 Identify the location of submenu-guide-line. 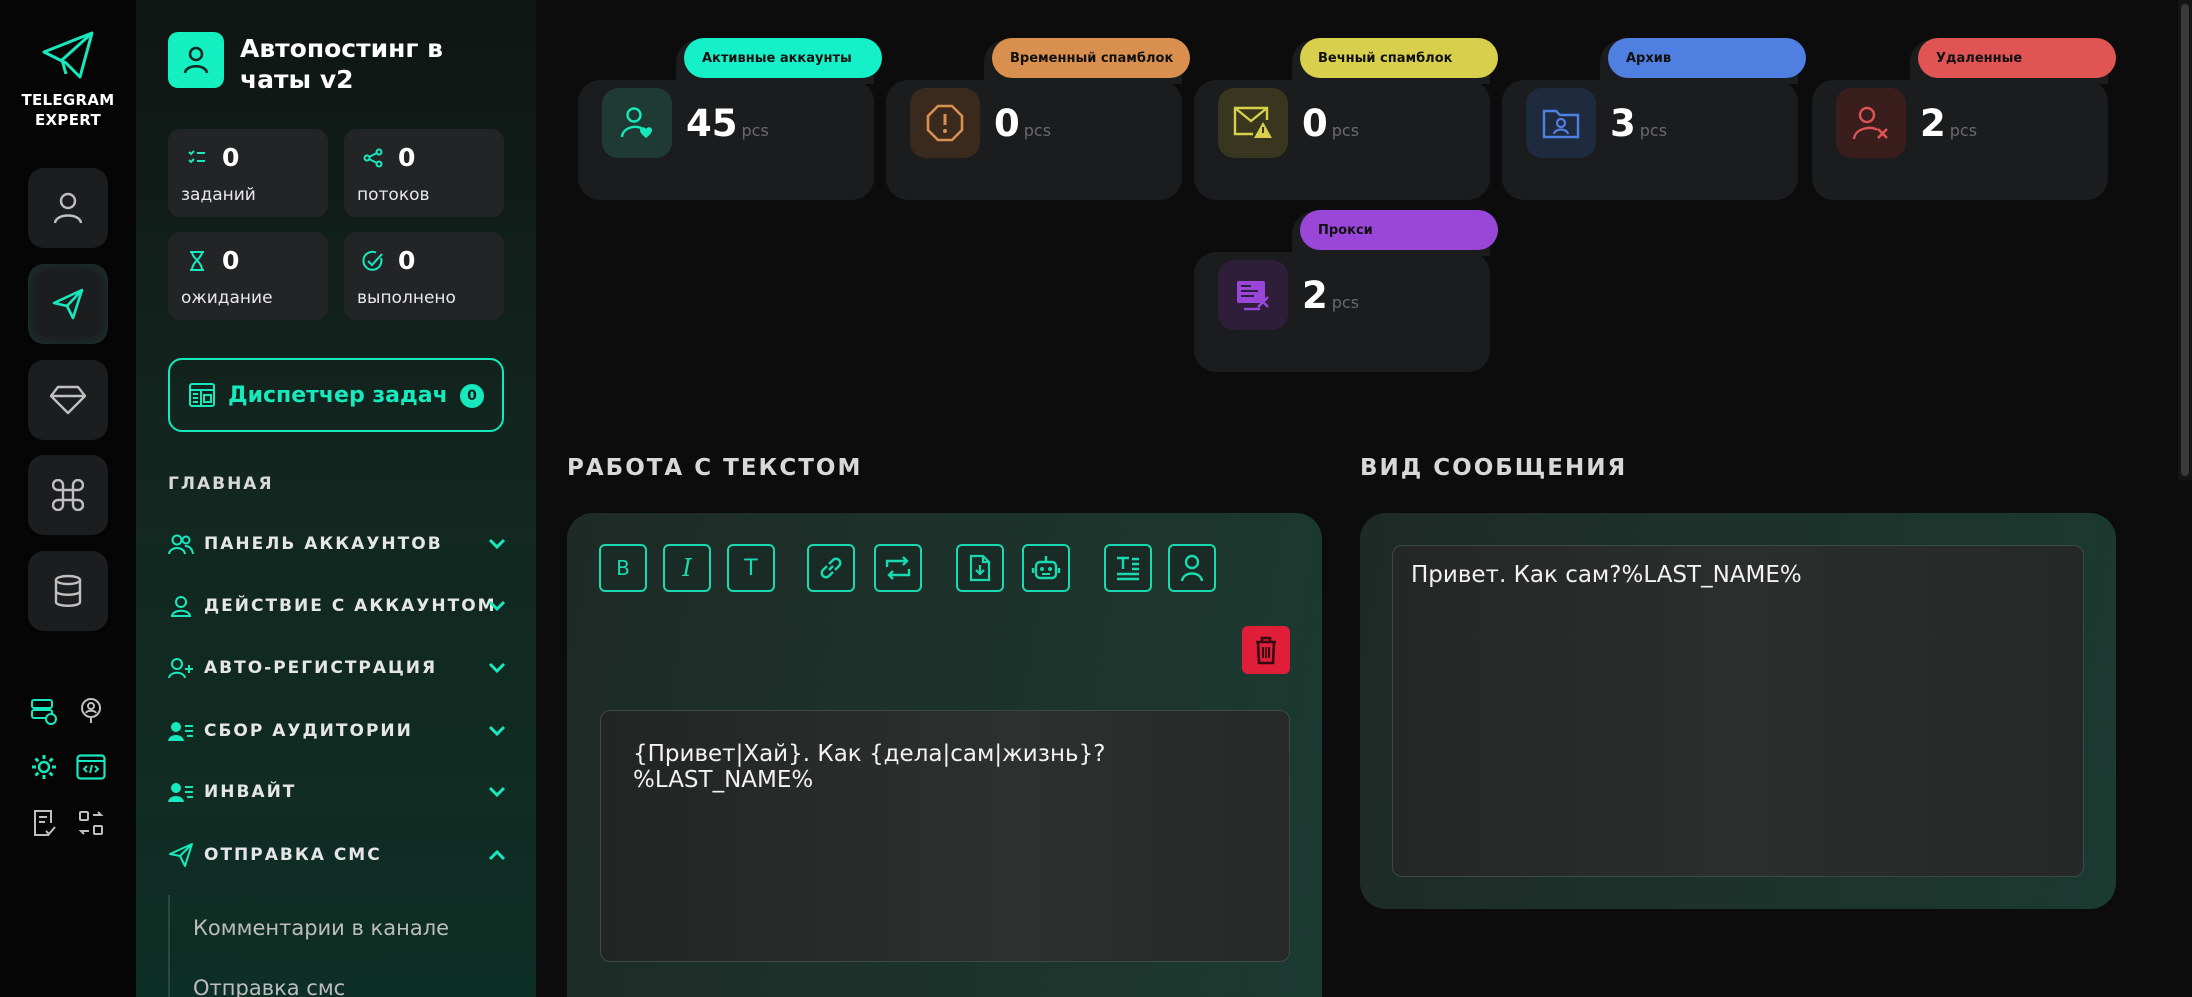
(169, 946).